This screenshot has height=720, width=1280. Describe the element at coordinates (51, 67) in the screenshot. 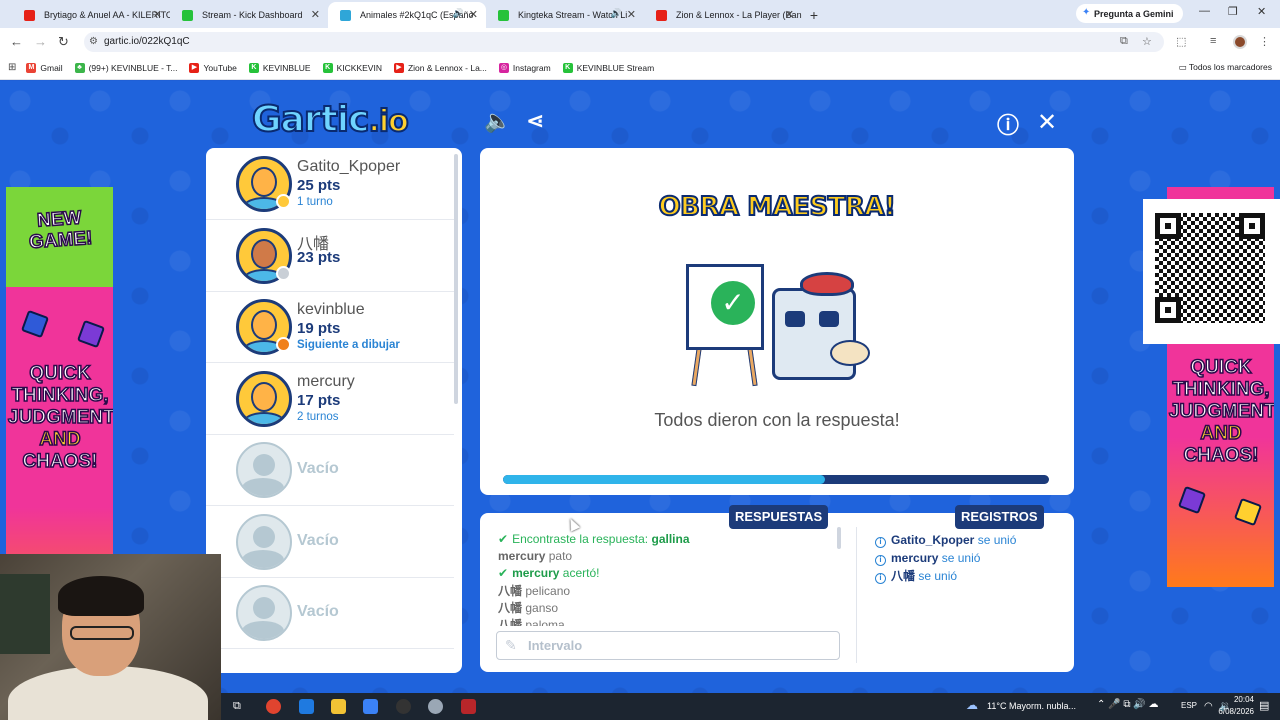

I see `bookmark-label: Gmail` at that location.